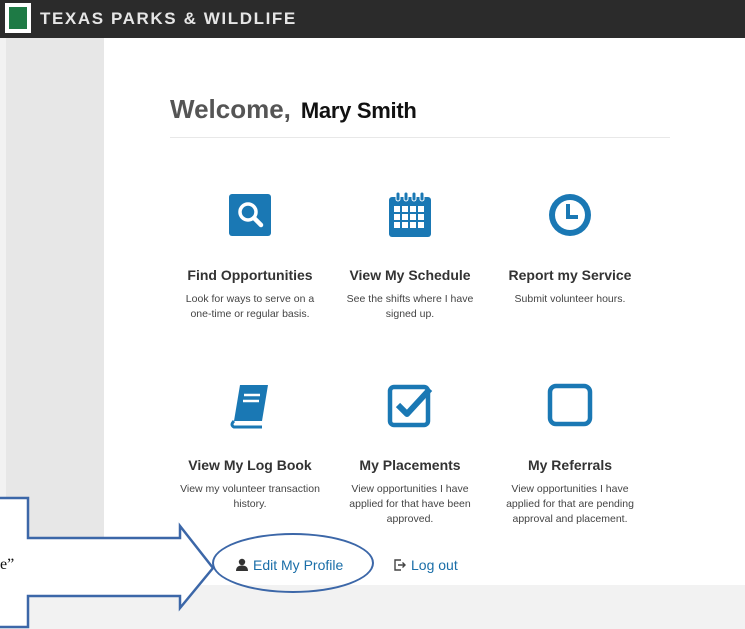 The image size is (745, 629). Describe the element at coordinates (570, 215) in the screenshot. I see `clock-icon` at that location.